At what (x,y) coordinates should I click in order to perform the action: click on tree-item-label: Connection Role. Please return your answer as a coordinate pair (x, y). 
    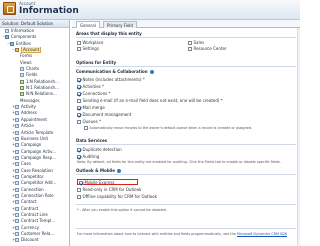
    Looking at the image, I should click on (37, 195).